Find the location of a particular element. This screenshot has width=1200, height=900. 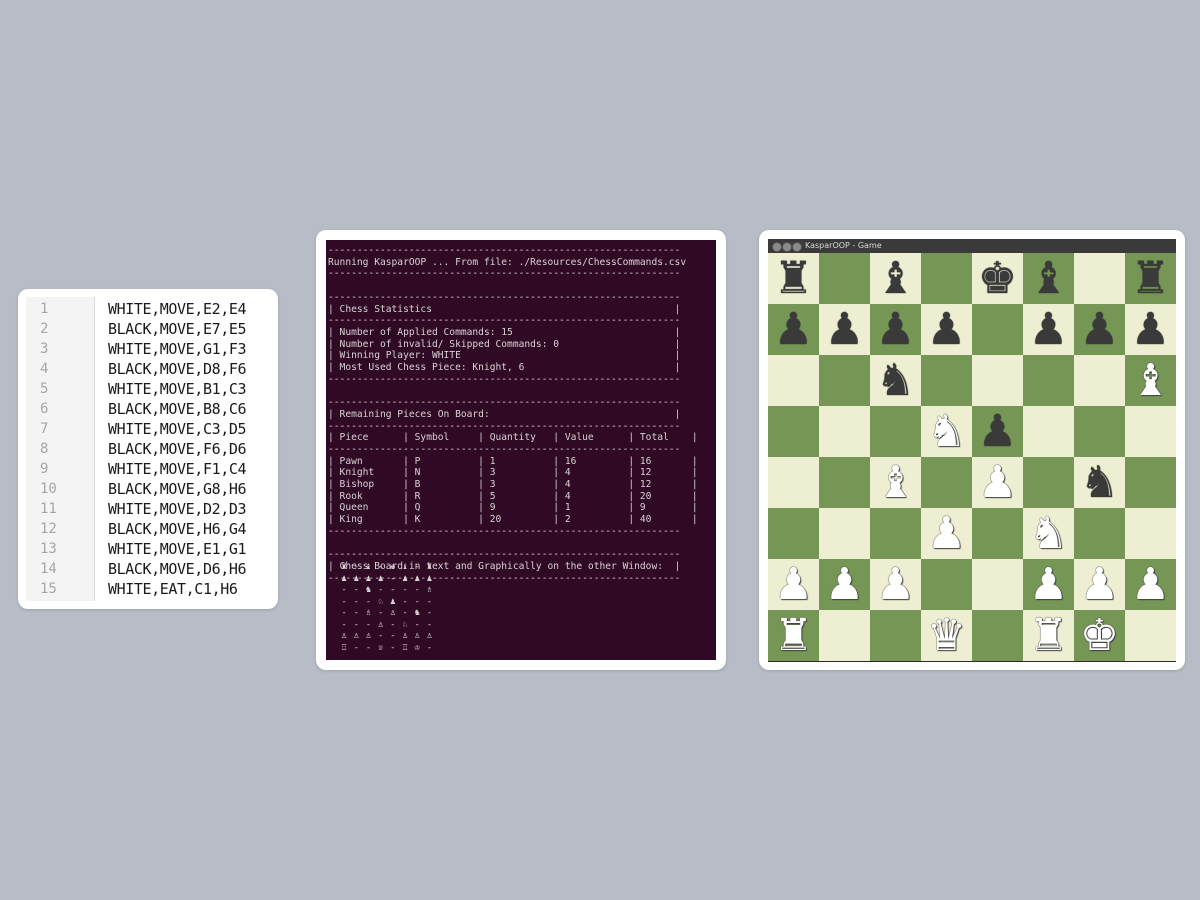

maximize-icon is located at coordinates (797, 247).